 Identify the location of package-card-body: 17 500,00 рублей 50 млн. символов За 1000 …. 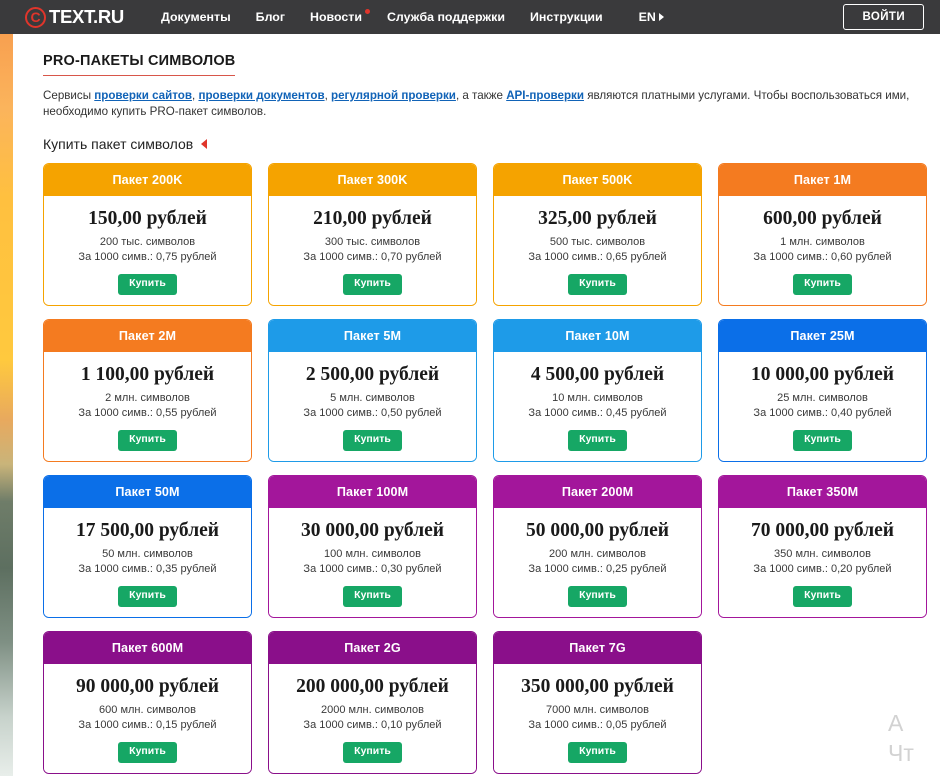
(147, 562).